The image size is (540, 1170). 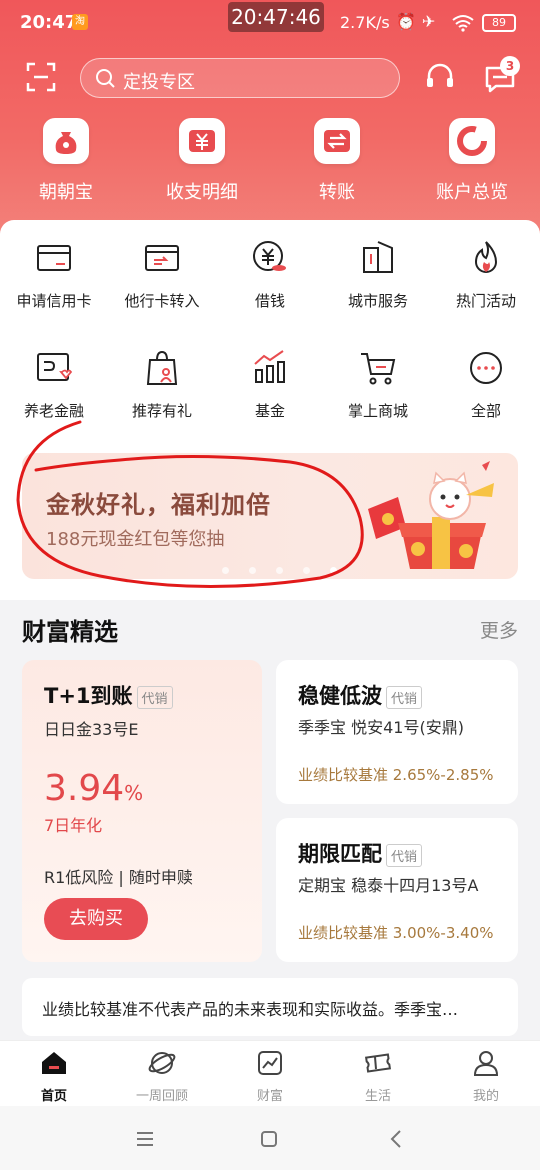 What do you see at coordinates (93, 788) in the screenshot?
I see `yield-rate: 3.94%` at bounding box center [93, 788].